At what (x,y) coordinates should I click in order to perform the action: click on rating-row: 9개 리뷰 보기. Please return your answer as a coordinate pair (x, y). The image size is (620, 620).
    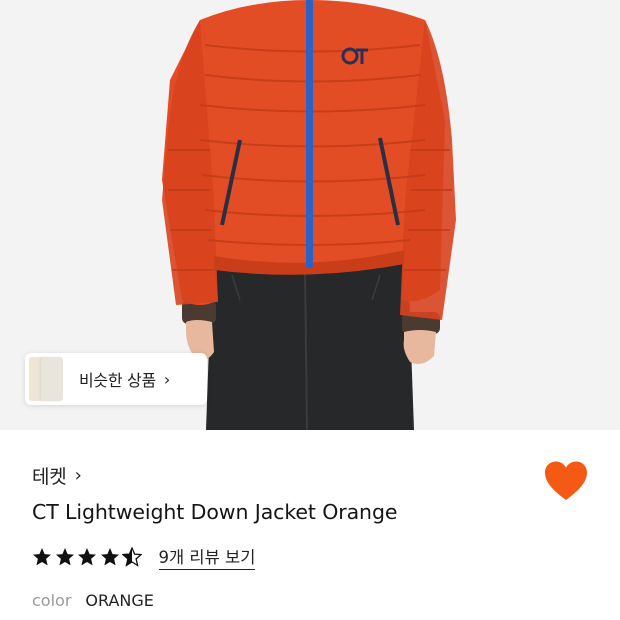
    Looking at the image, I should click on (144, 557).